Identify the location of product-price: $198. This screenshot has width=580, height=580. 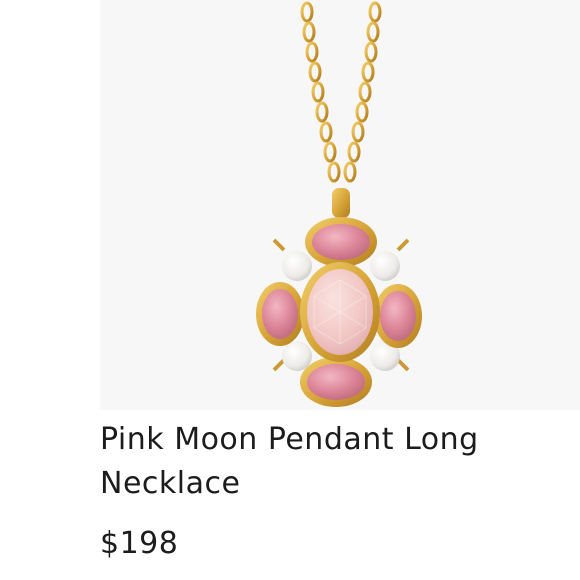
(139, 543).